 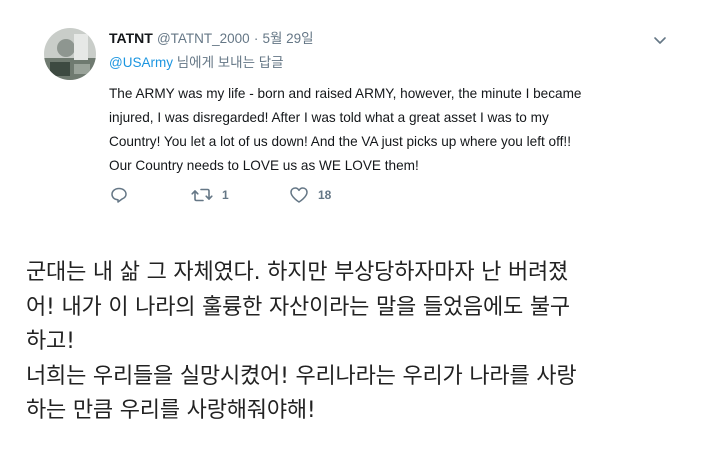 What do you see at coordinates (202, 195) in the screenshot?
I see `retweet-icon` at bounding box center [202, 195].